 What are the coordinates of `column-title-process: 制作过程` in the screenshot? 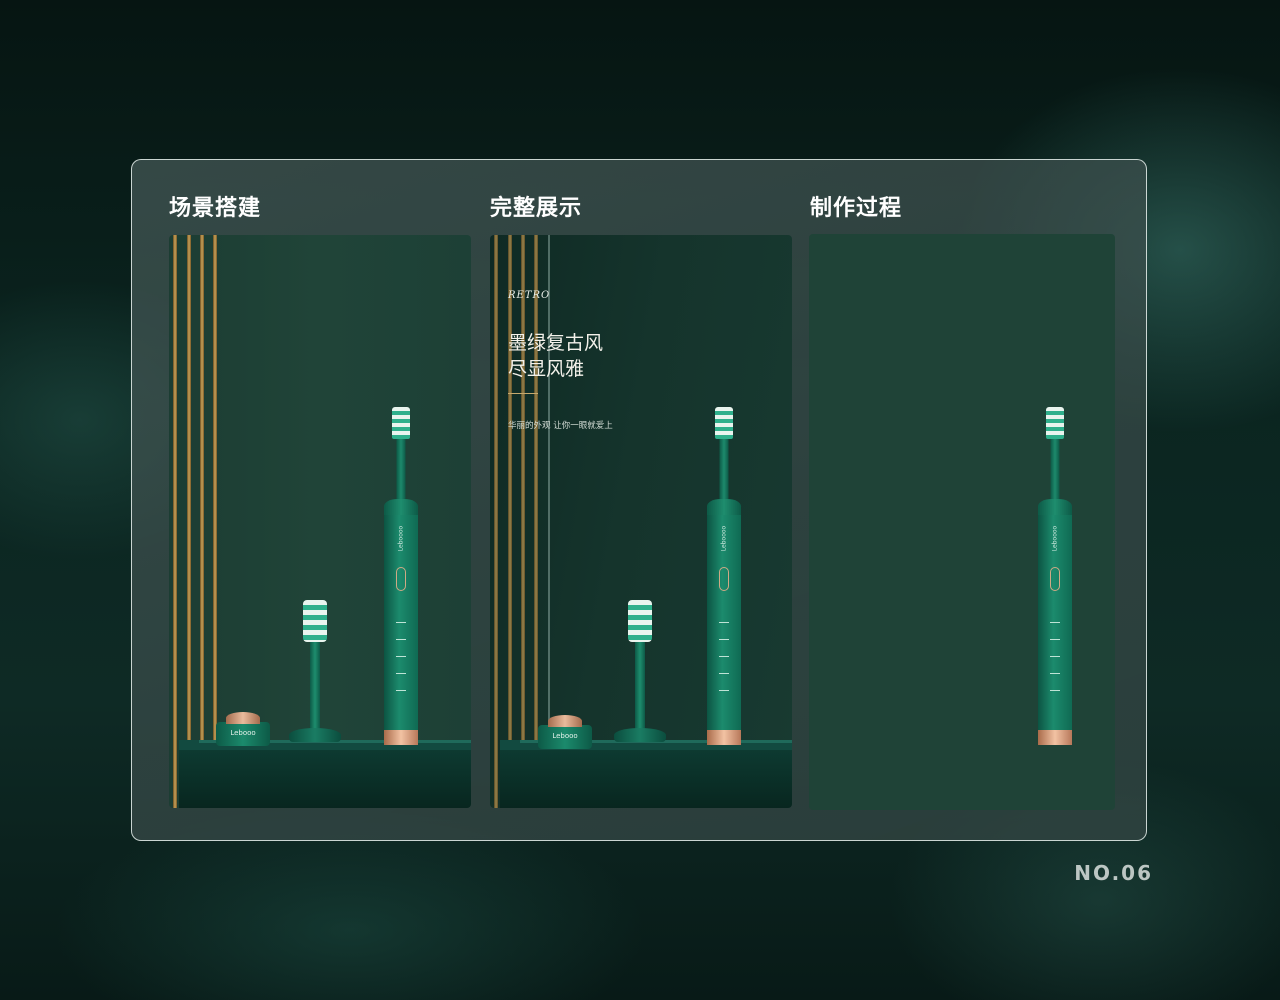 It's located at (856, 208).